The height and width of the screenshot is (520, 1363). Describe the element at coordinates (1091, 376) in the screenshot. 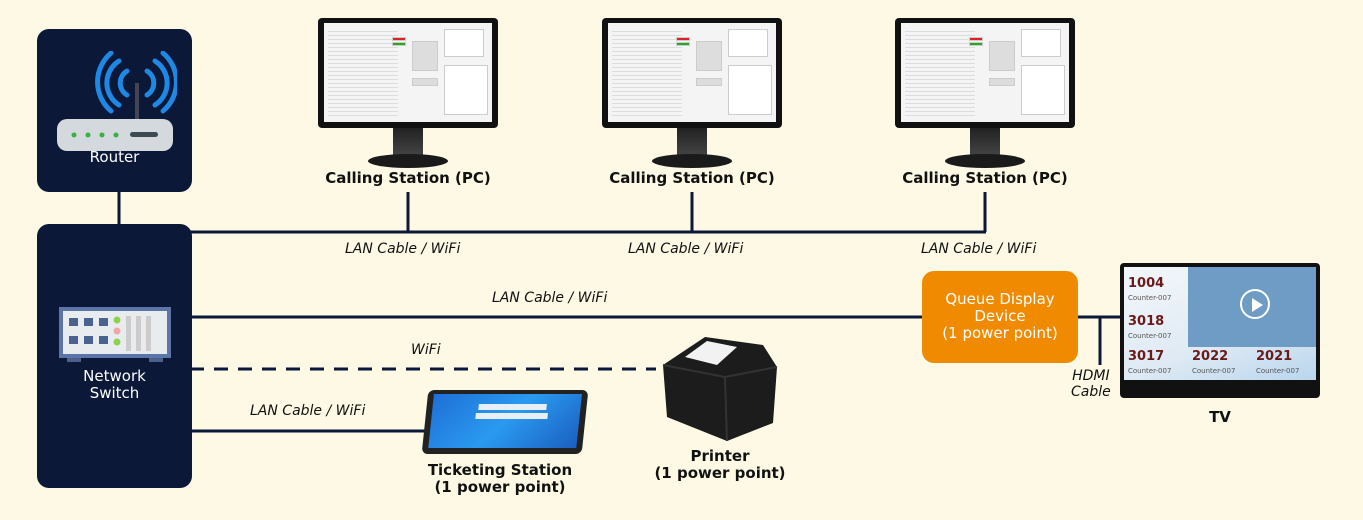

I see `hdmi-line1: HDMI` at that location.